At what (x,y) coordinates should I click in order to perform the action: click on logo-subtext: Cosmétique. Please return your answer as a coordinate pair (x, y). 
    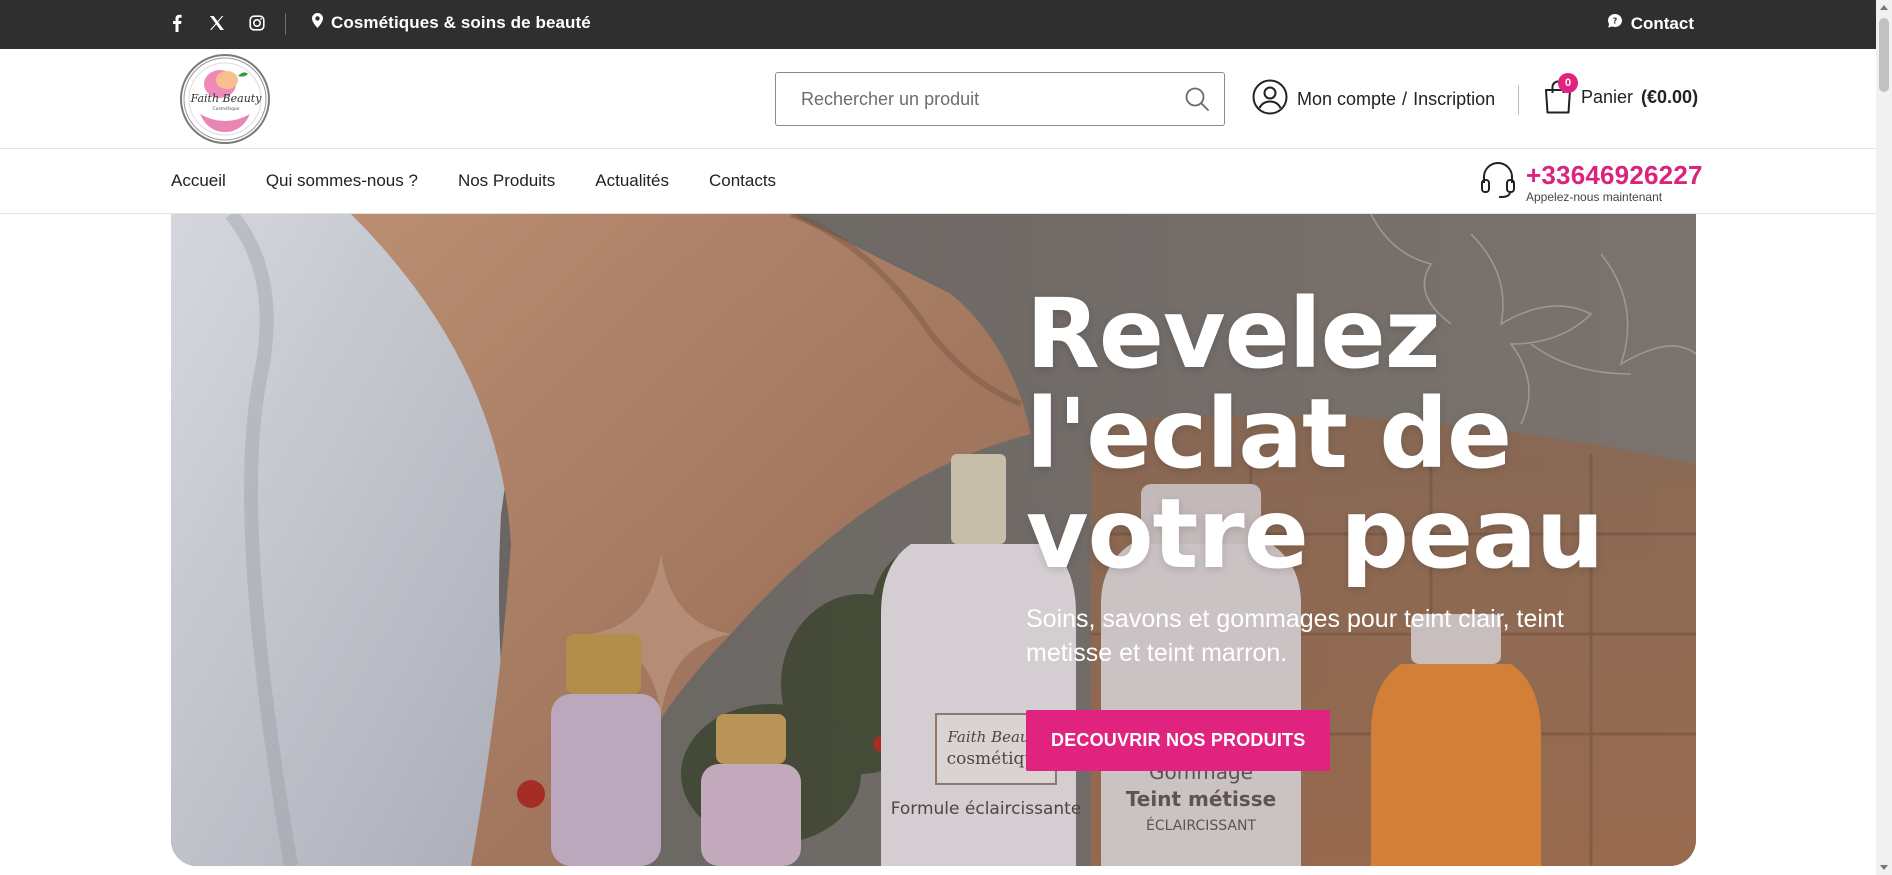
    Looking at the image, I should click on (226, 108).